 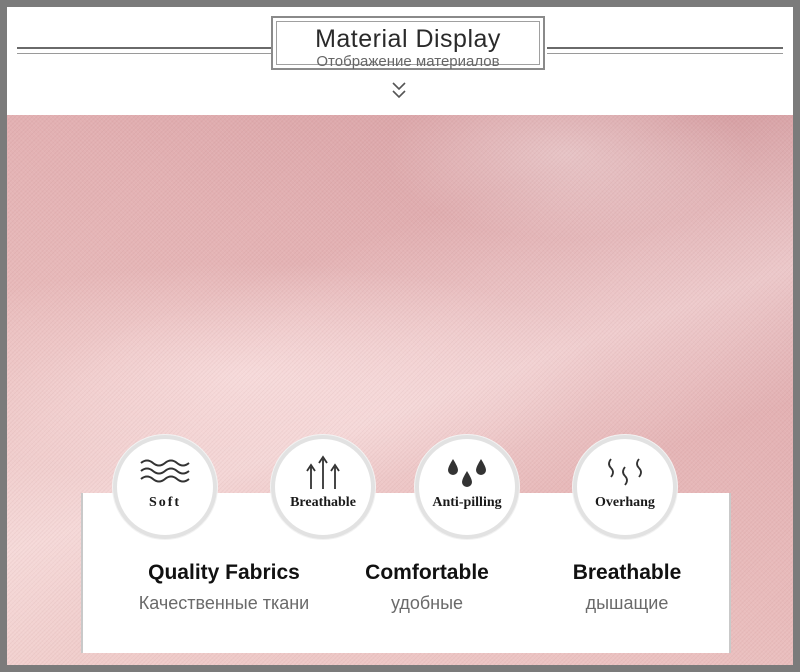 What do you see at coordinates (627, 587) in the screenshot?
I see `feature-breathable: Breathable дышащие` at bounding box center [627, 587].